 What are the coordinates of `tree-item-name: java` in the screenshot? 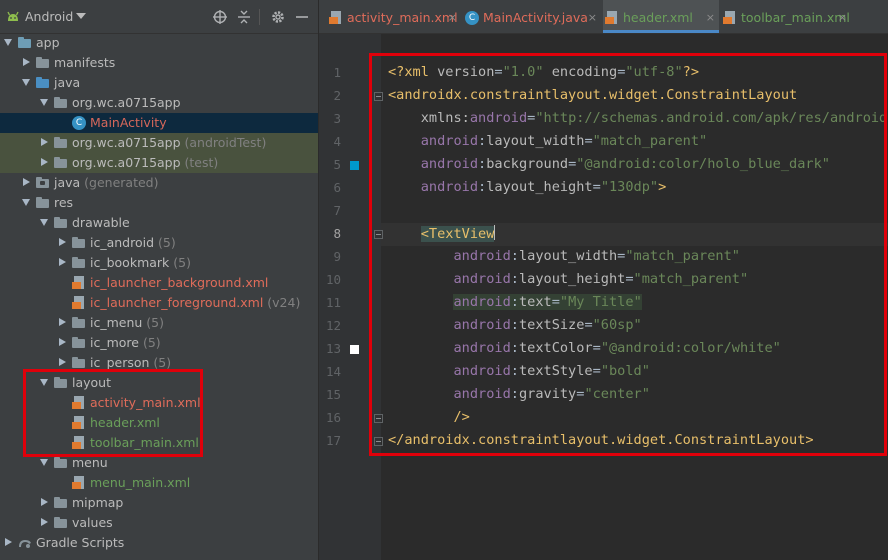 It's located at (67, 182).